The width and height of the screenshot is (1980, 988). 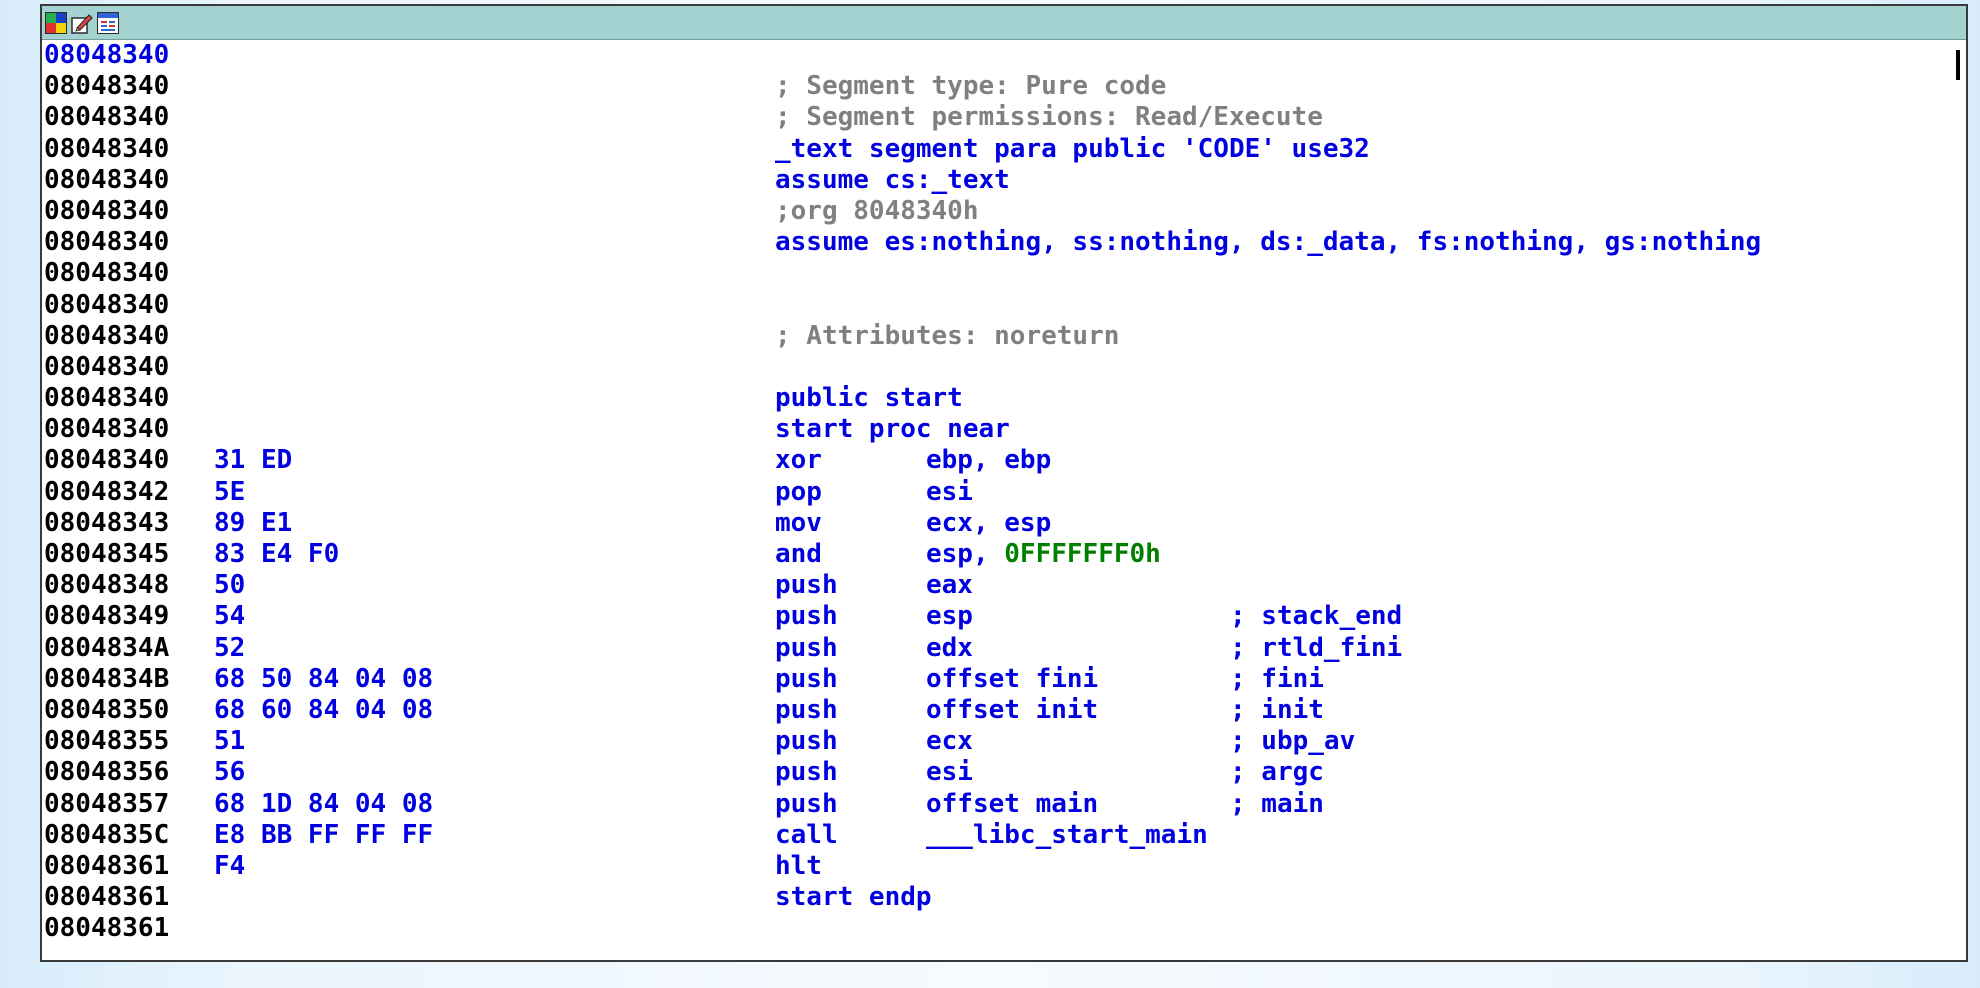 I want to click on opcode-bytes: 68 50 84 04 08, so click(x=324, y=678).